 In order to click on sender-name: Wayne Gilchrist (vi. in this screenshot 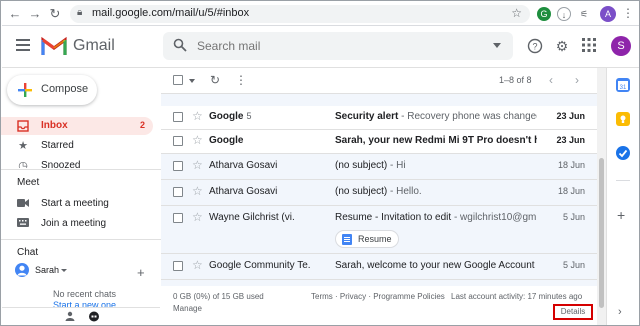, I will do `click(252, 217)`.